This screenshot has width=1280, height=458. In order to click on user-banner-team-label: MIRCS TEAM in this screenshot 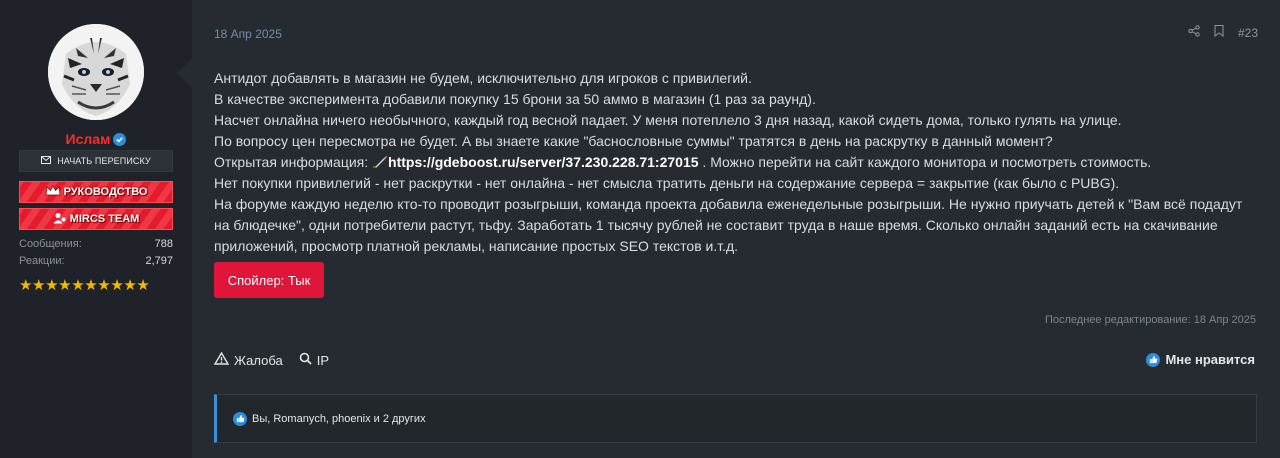, I will do `click(104, 219)`.